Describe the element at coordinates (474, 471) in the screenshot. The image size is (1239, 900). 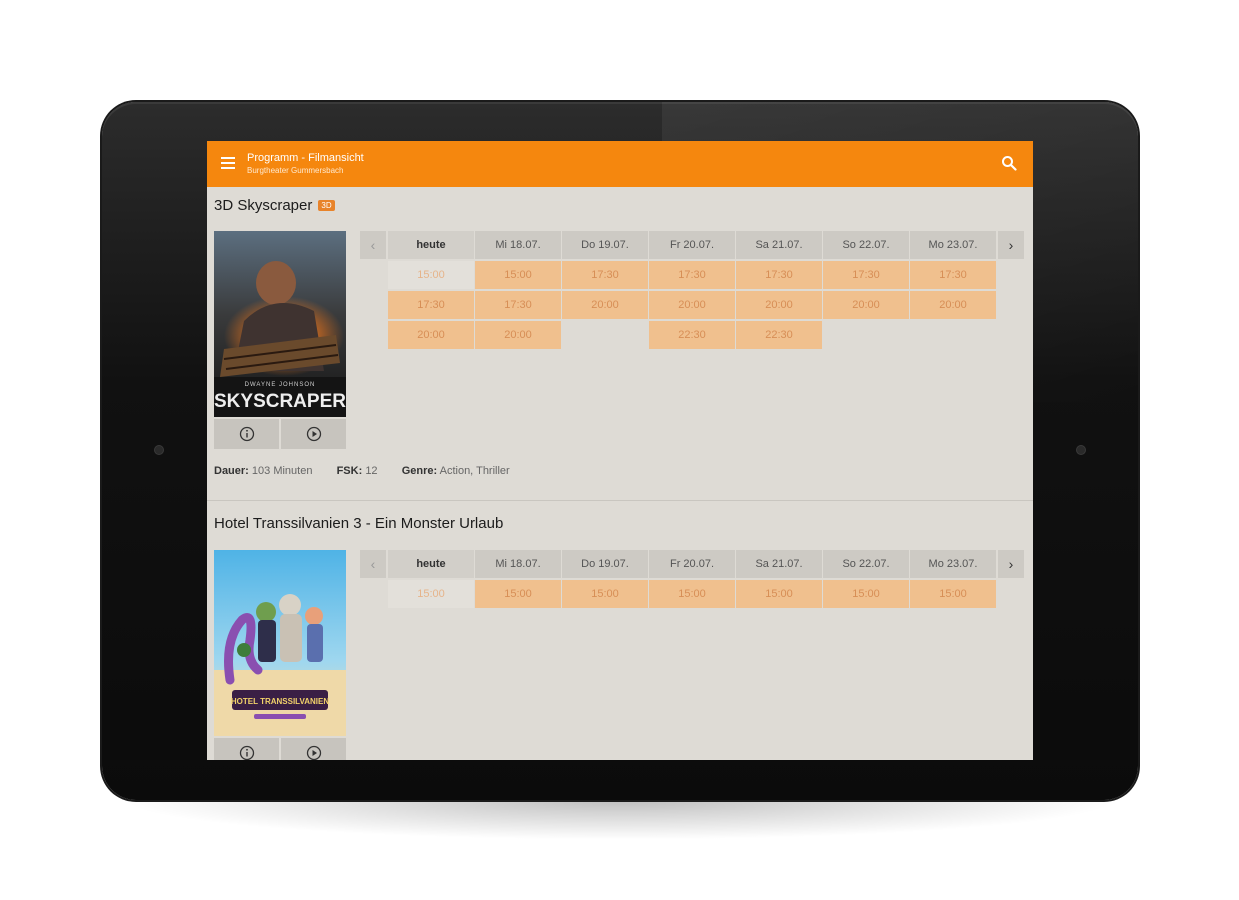
I see `genre-value: Action, Thriller` at that location.